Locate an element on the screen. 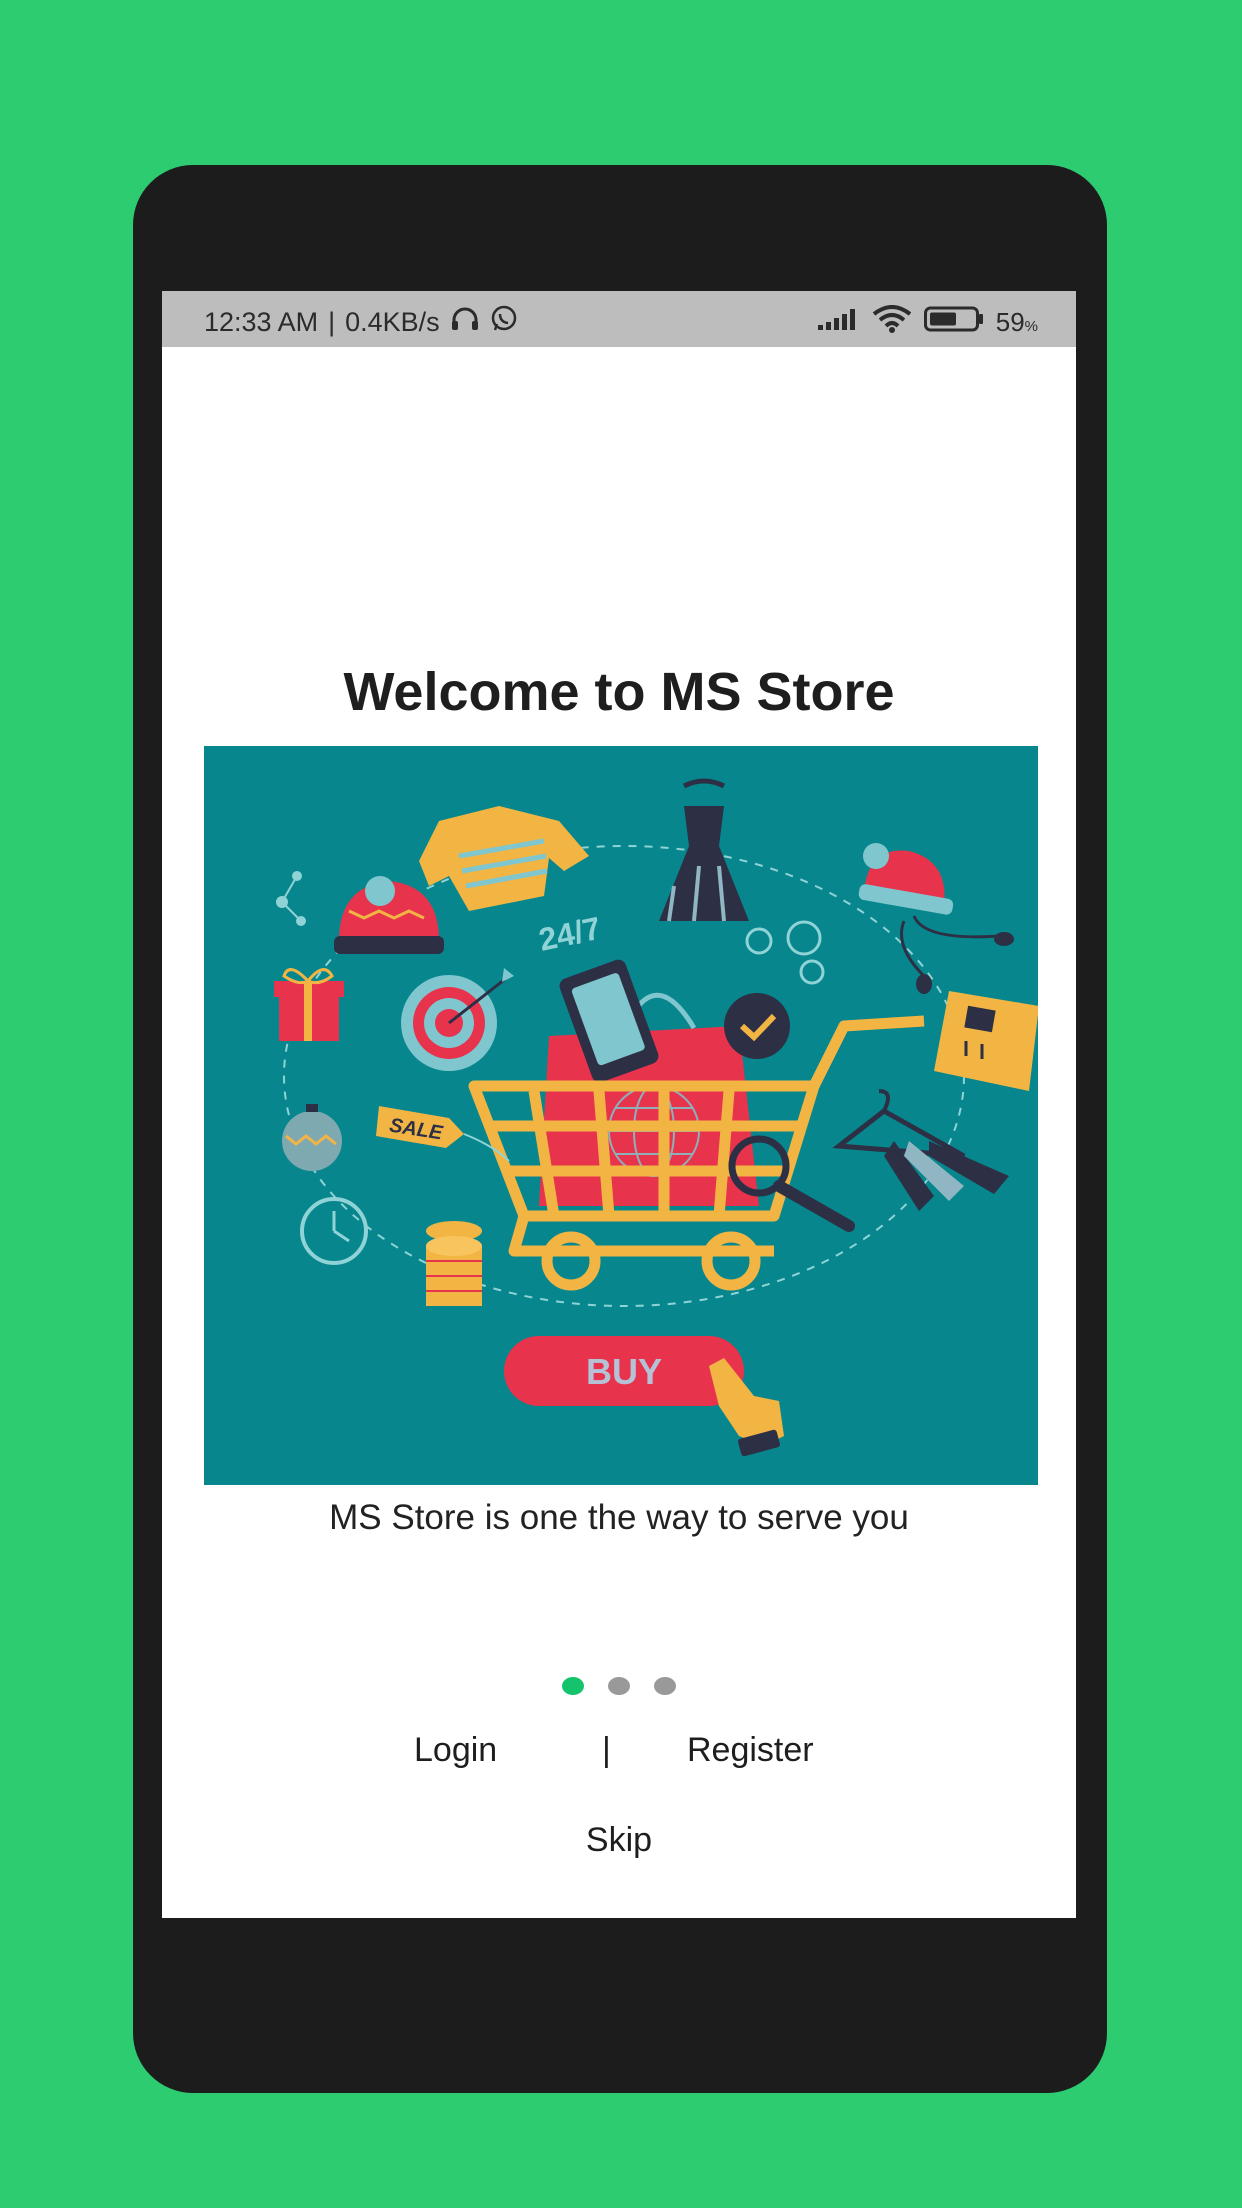  status-right: 59% is located at coordinates (927, 322).